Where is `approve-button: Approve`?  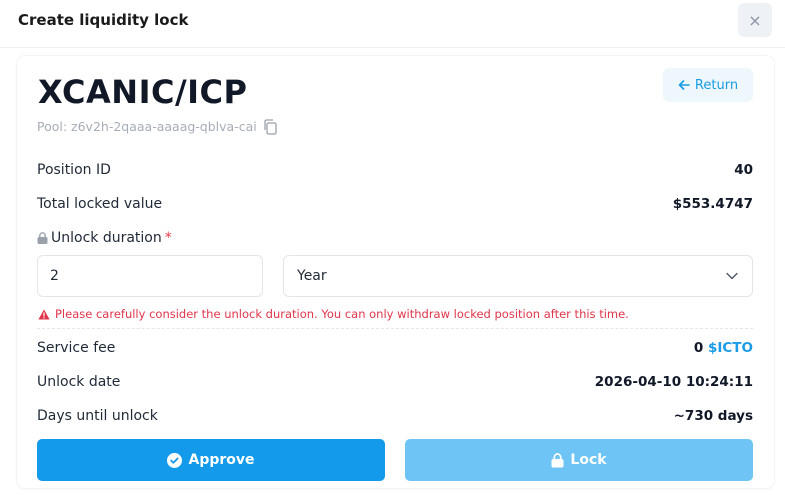 approve-button: Approve is located at coordinates (211, 460).